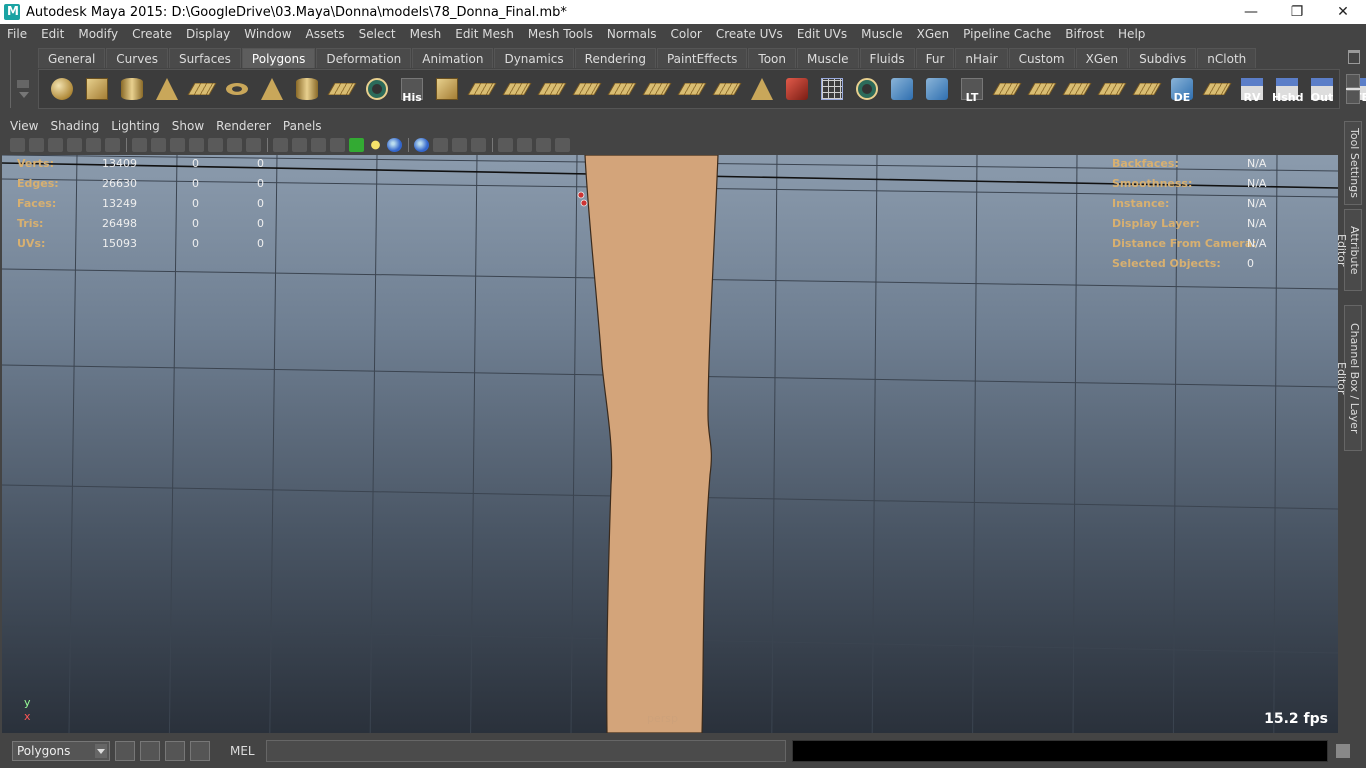 The width and height of the screenshot is (1366, 768). What do you see at coordinates (307, 89) in the screenshot?
I see `poly-pipe-button` at bounding box center [307, 89].